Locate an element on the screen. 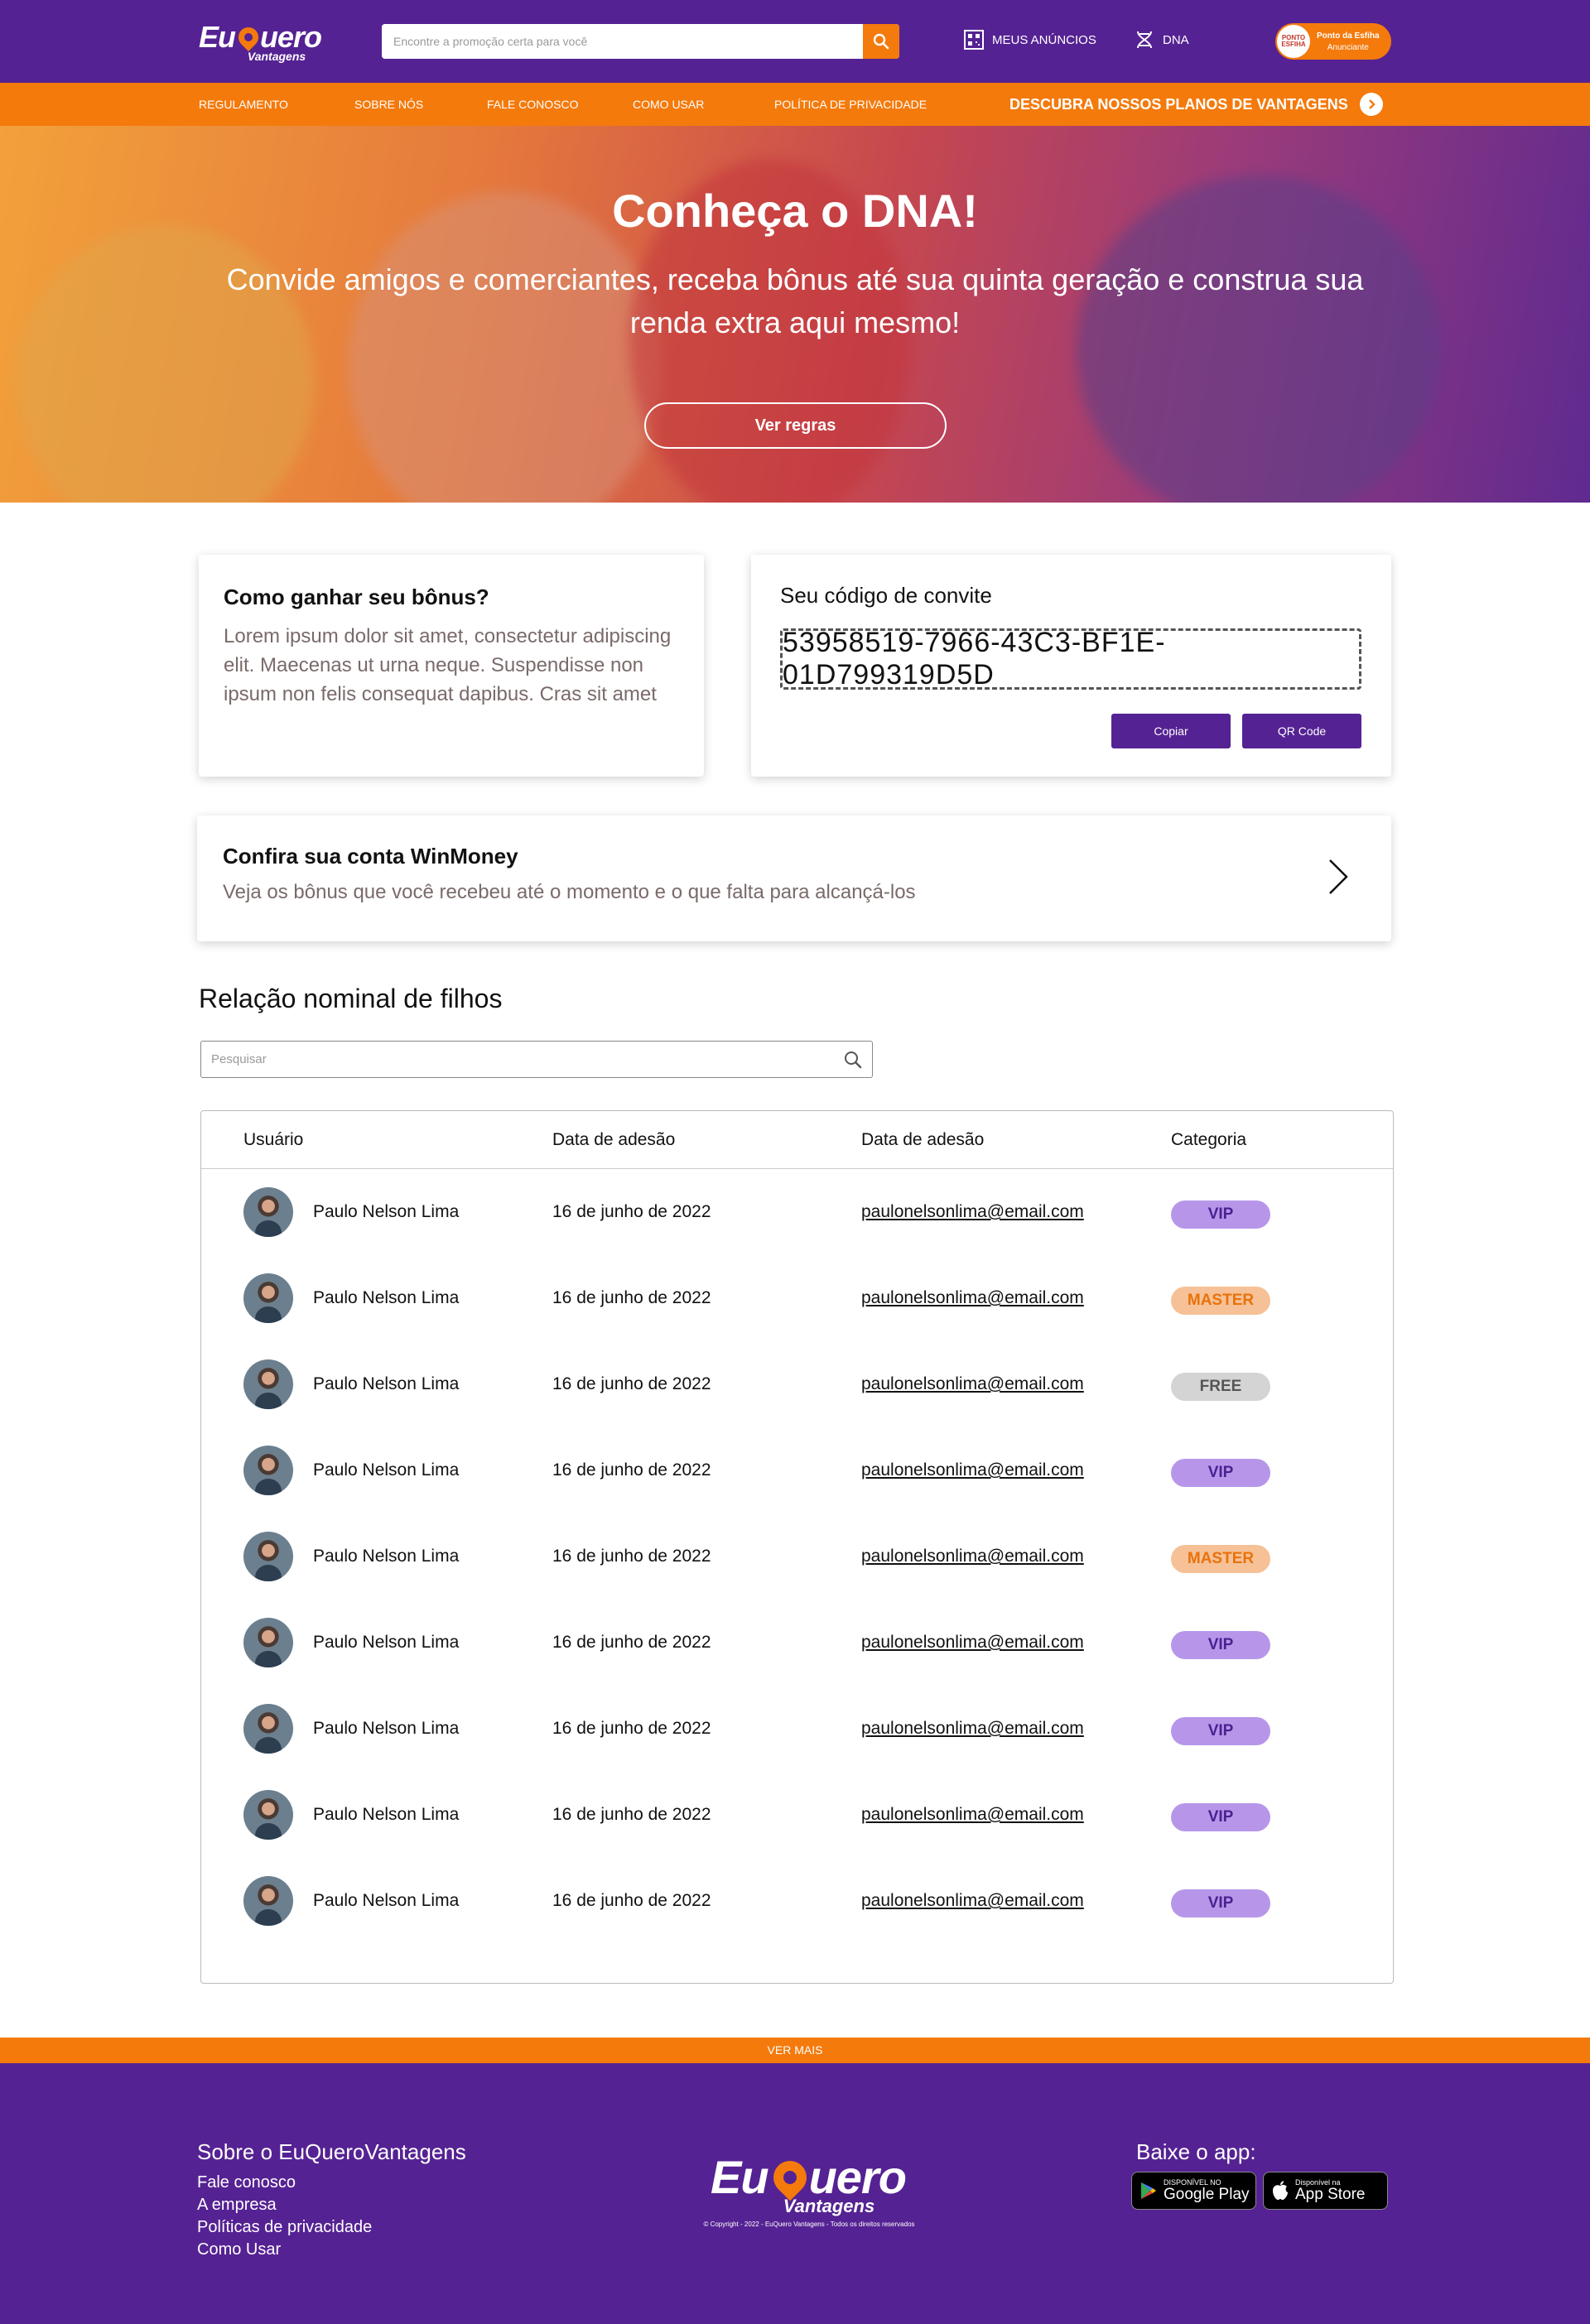 This screenshot has width=1590, height=2324. advertiser-role: Anunciante is located at coordinates (1348, 47).